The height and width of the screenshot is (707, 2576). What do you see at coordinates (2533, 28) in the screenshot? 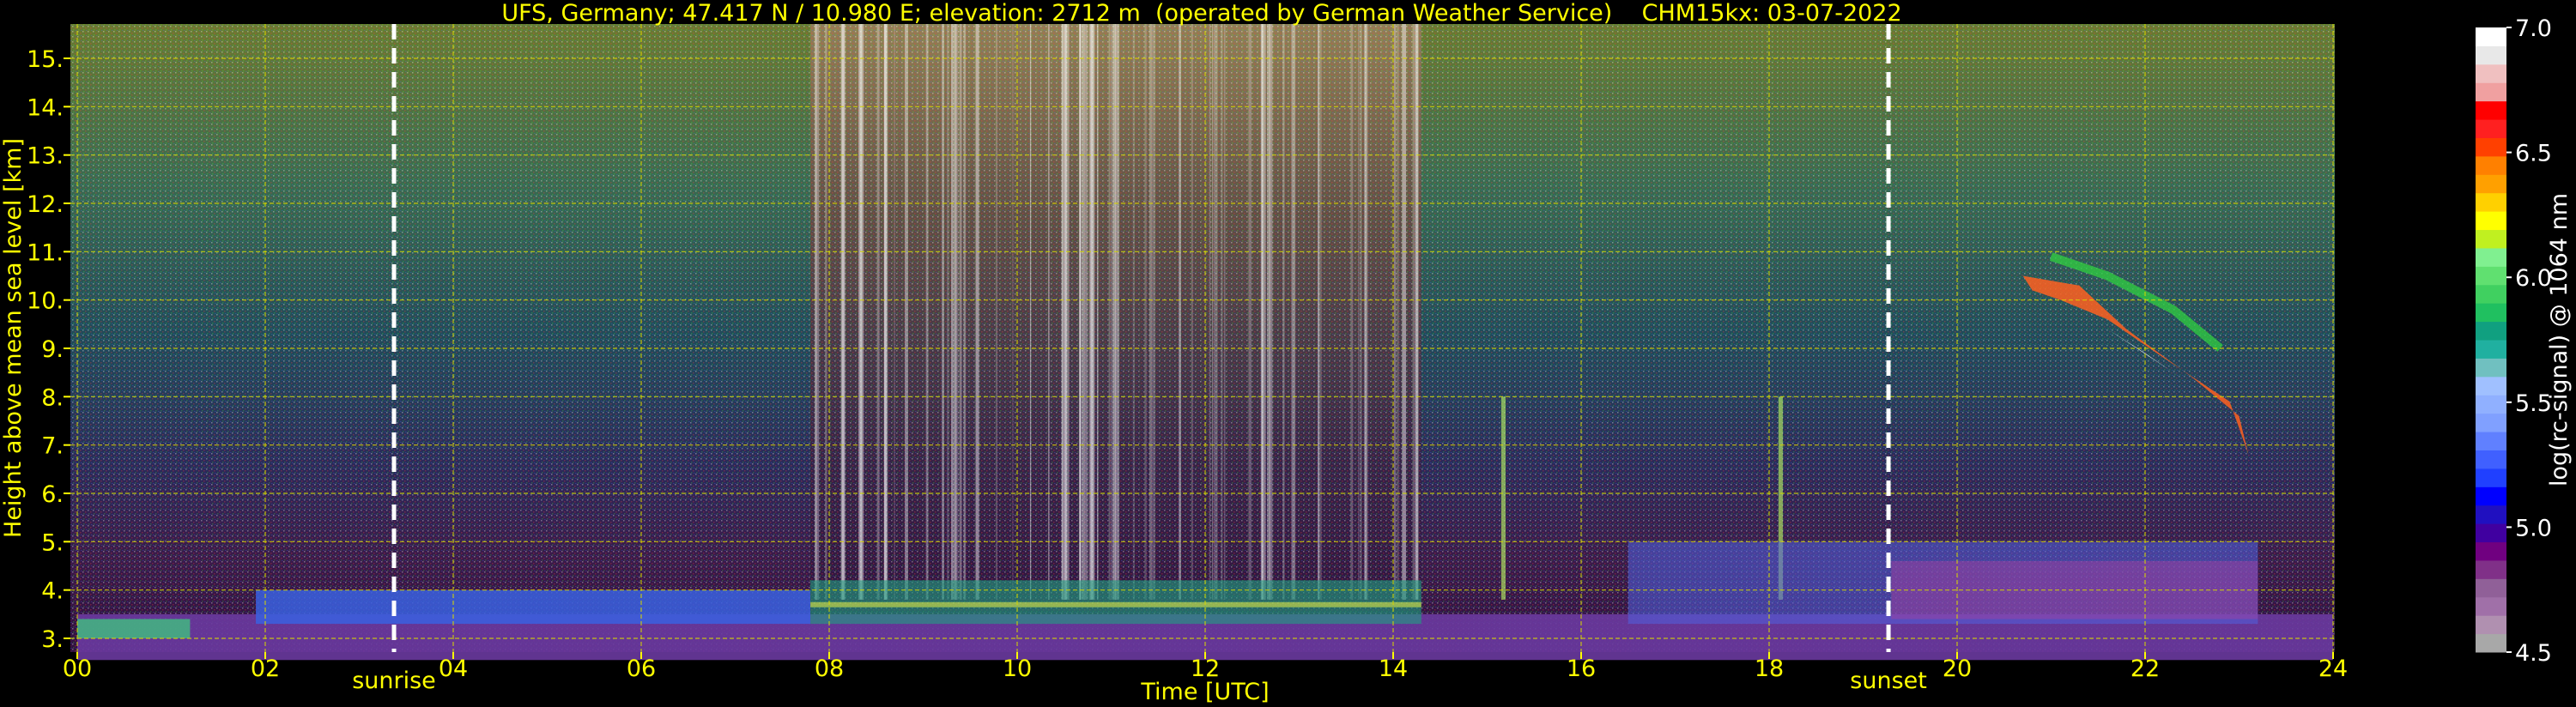
I see `colorbar-tick-label: 7.0` at bounding box center [2533, 28].